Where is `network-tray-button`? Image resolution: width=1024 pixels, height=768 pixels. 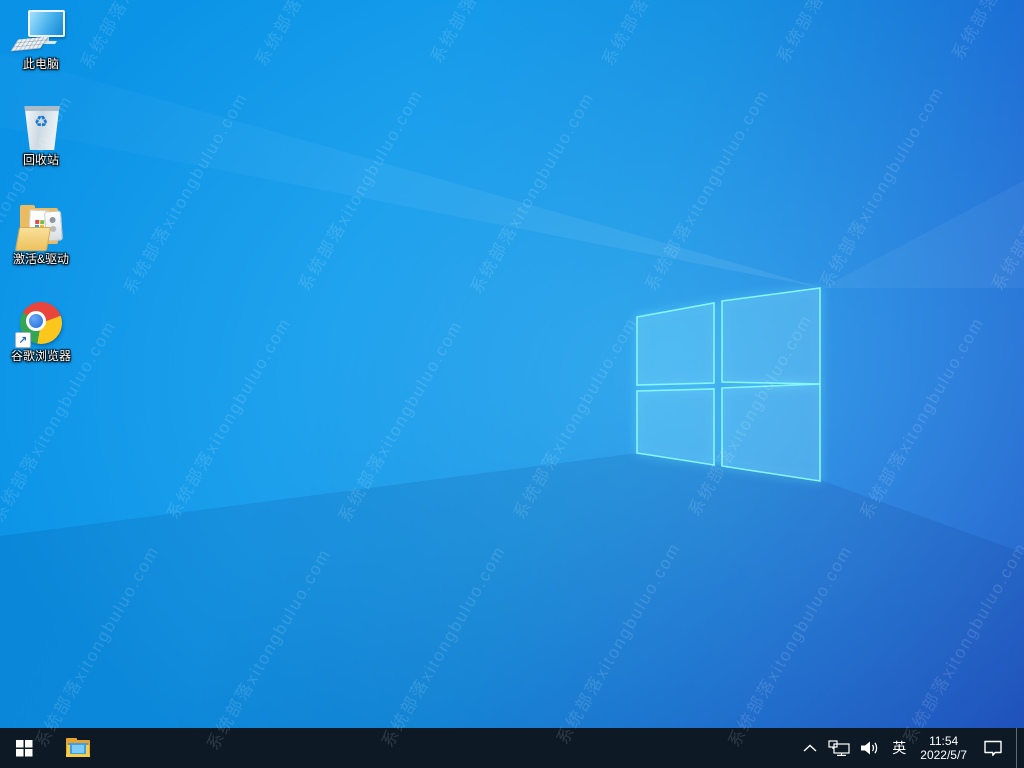
network-tray-button is located at coordinates (839, 748).